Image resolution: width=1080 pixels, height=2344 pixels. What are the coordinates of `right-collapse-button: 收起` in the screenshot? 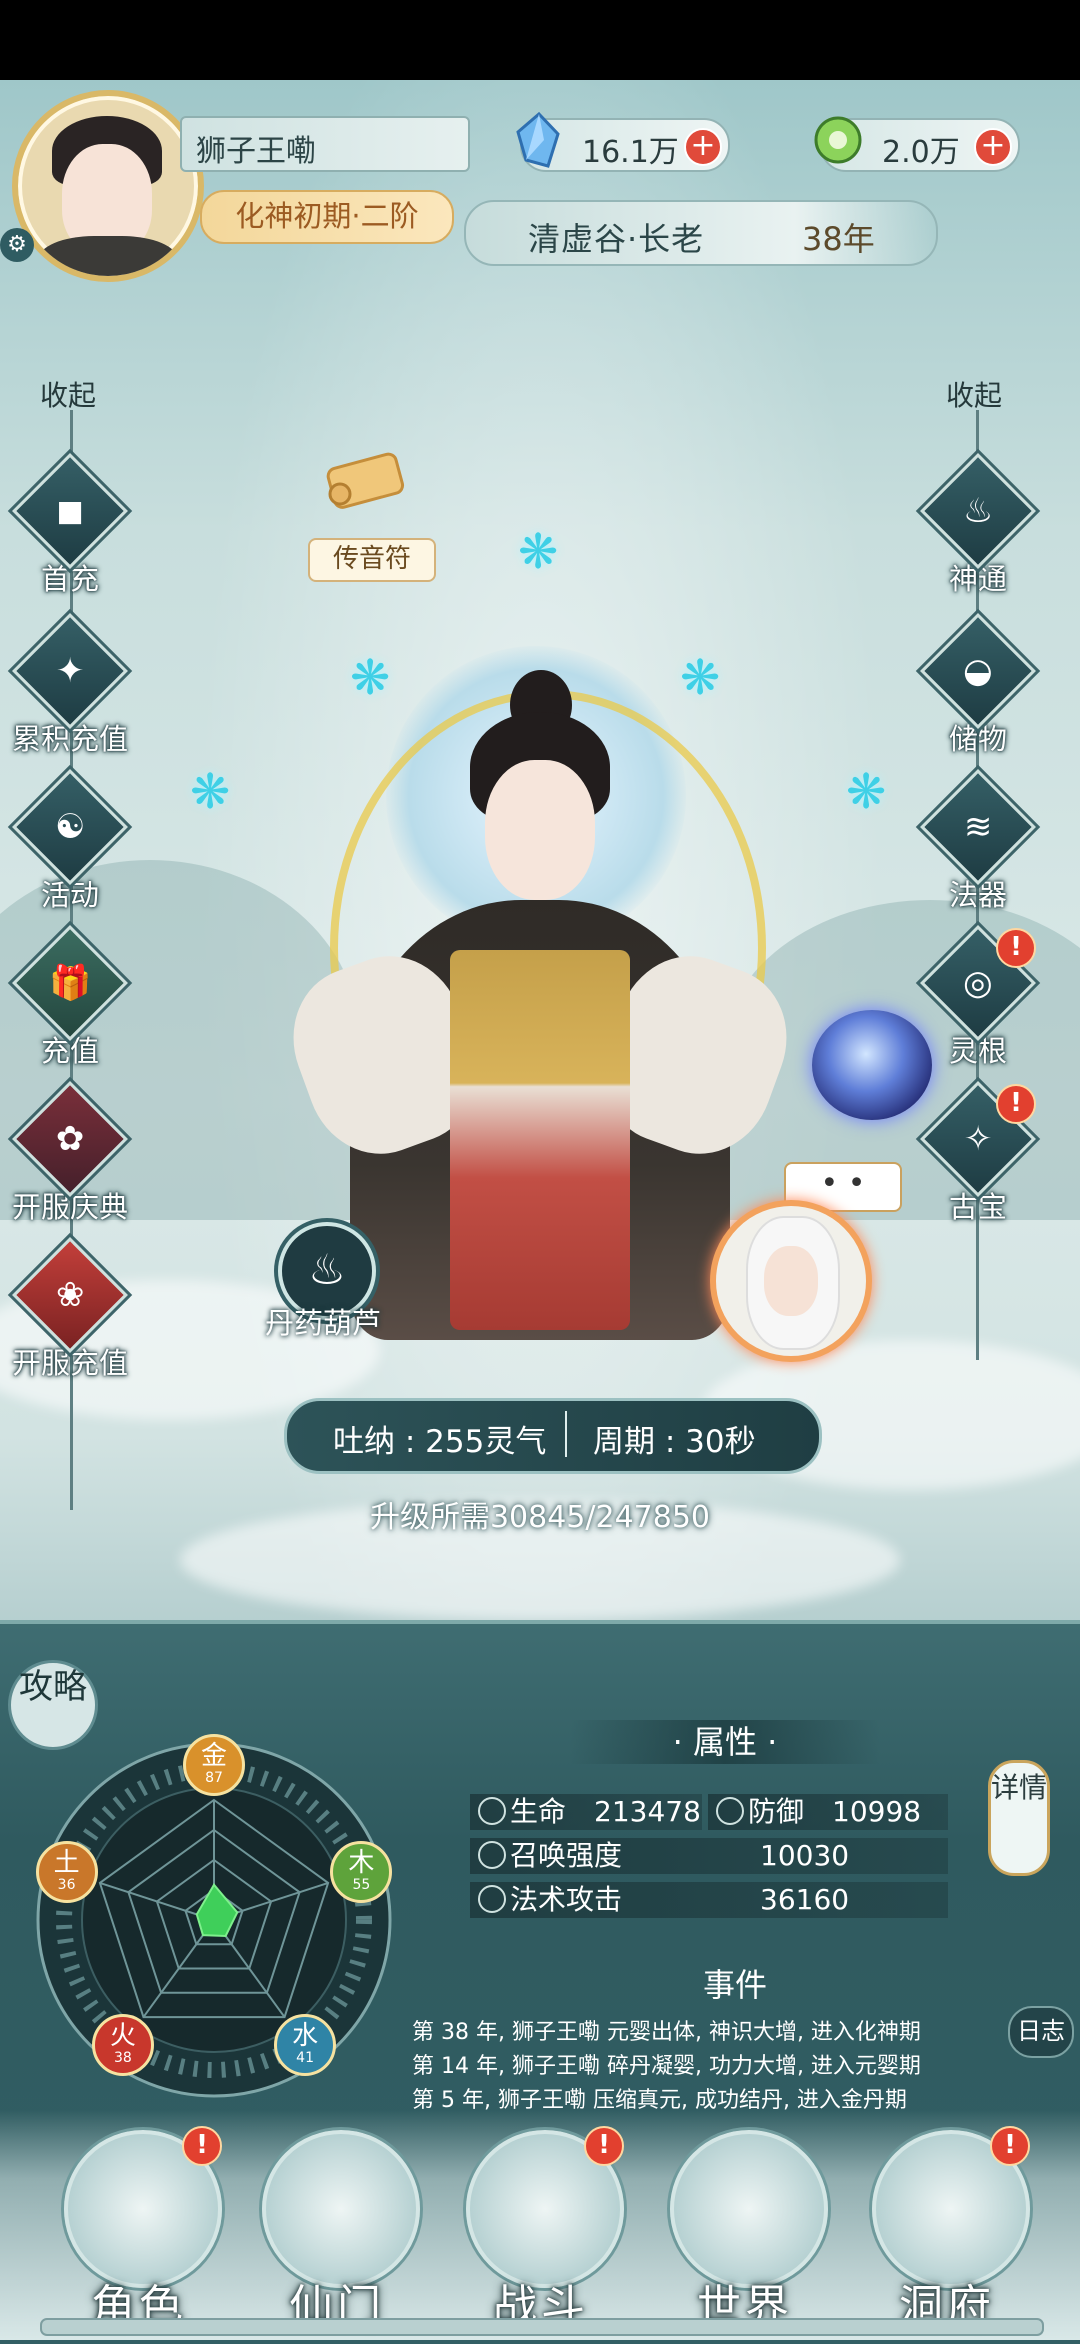 It's located at (974, 394).